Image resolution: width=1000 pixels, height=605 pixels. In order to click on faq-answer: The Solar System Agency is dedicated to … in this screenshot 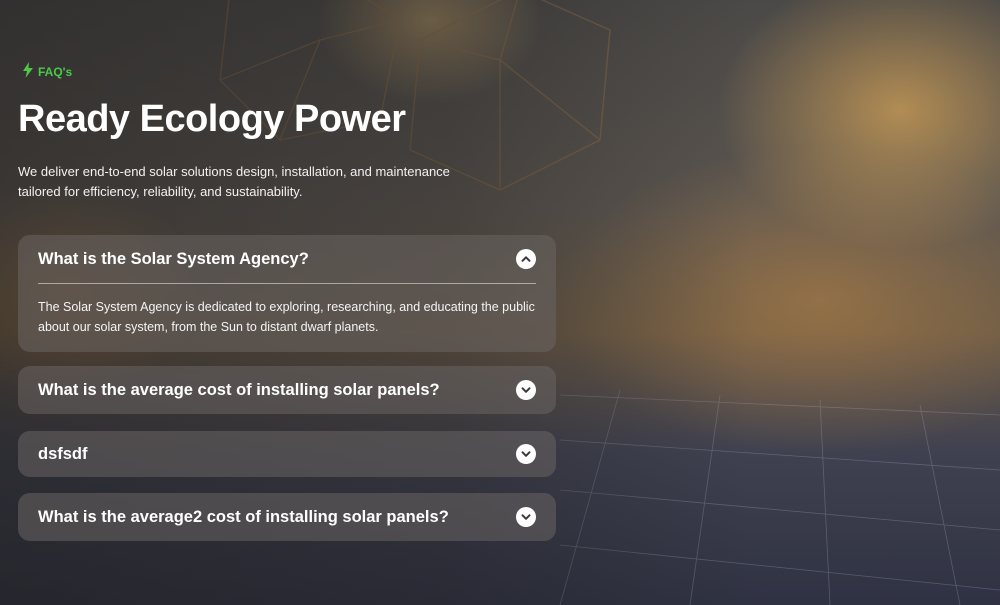, I will do `click(286, 317)`.